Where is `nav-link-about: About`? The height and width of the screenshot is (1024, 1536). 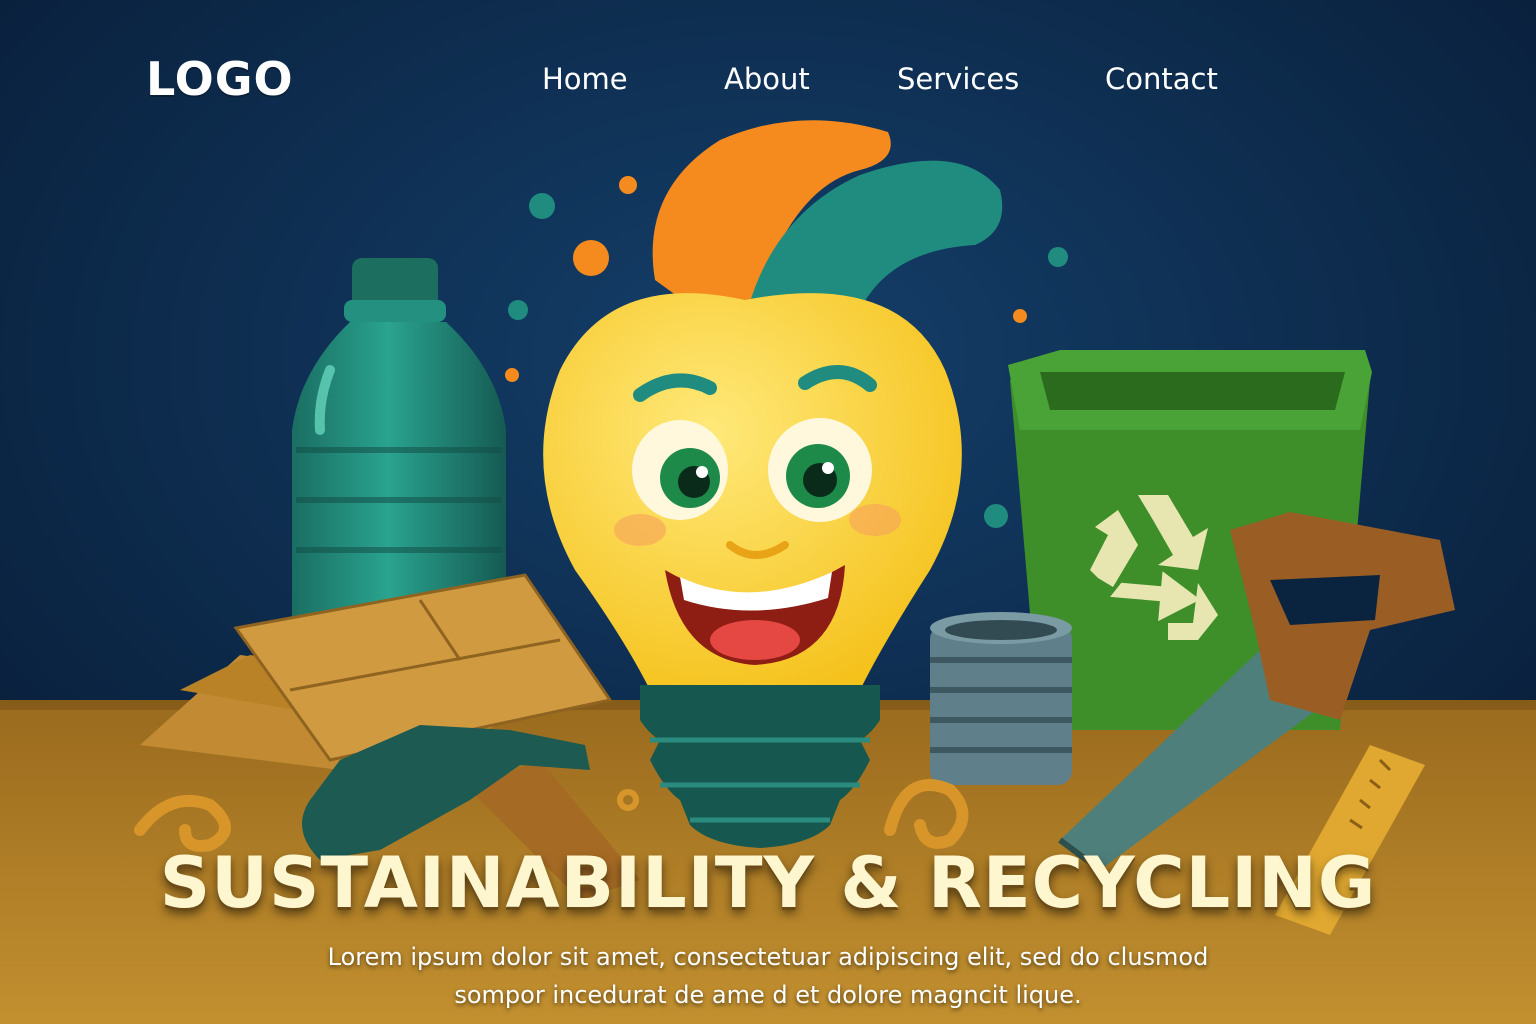 nav-link-about: About is located at coordinates (767, 79).